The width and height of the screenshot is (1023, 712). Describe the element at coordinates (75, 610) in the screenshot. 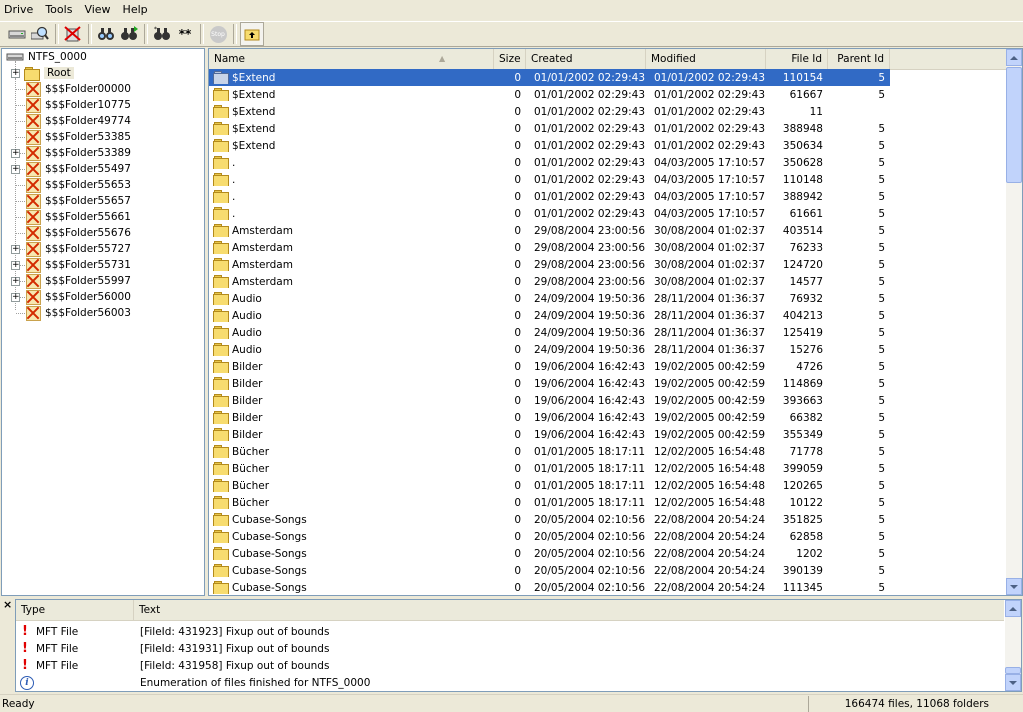

I see `log-column-header-type: Type` at that location.